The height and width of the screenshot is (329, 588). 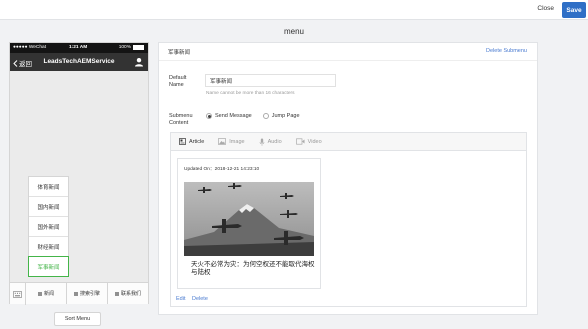 What do you see at coordinates (222, 169) in the screenshot?
I see `article-updated: Updated On：2018-12-21 14:23:10` at bounding box center [222, 169].